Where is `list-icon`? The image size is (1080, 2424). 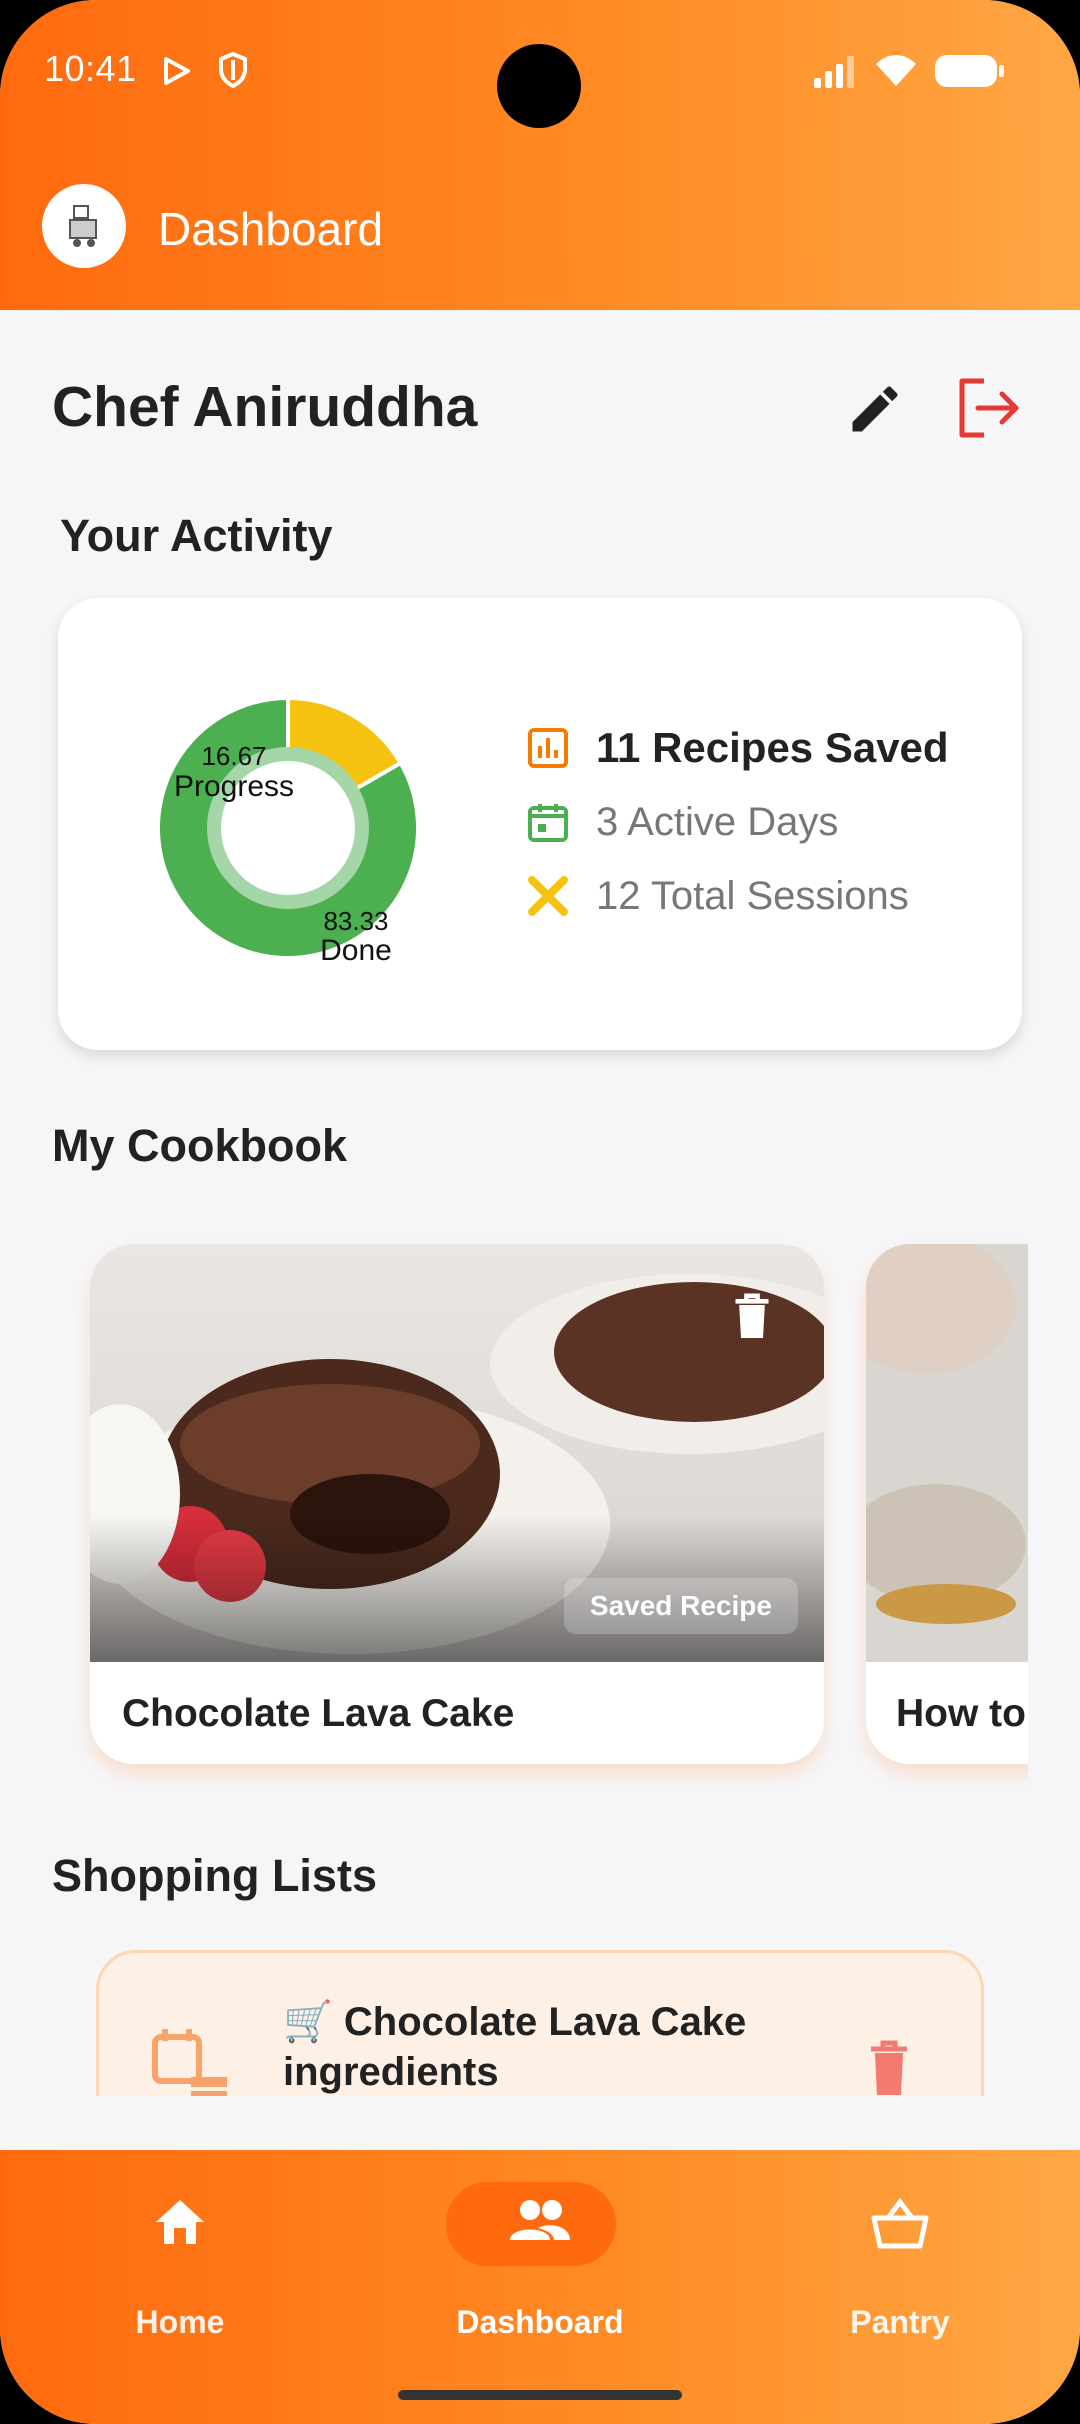 list-icon is located at coordinates (189, 2062).